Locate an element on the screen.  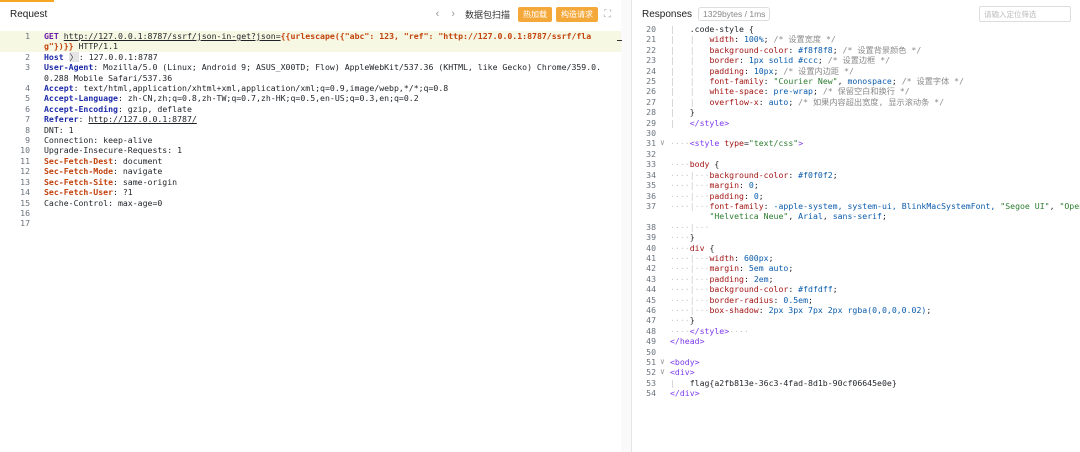
code-text: ····<style type="text/css"> is located at coordinates (736, 143).